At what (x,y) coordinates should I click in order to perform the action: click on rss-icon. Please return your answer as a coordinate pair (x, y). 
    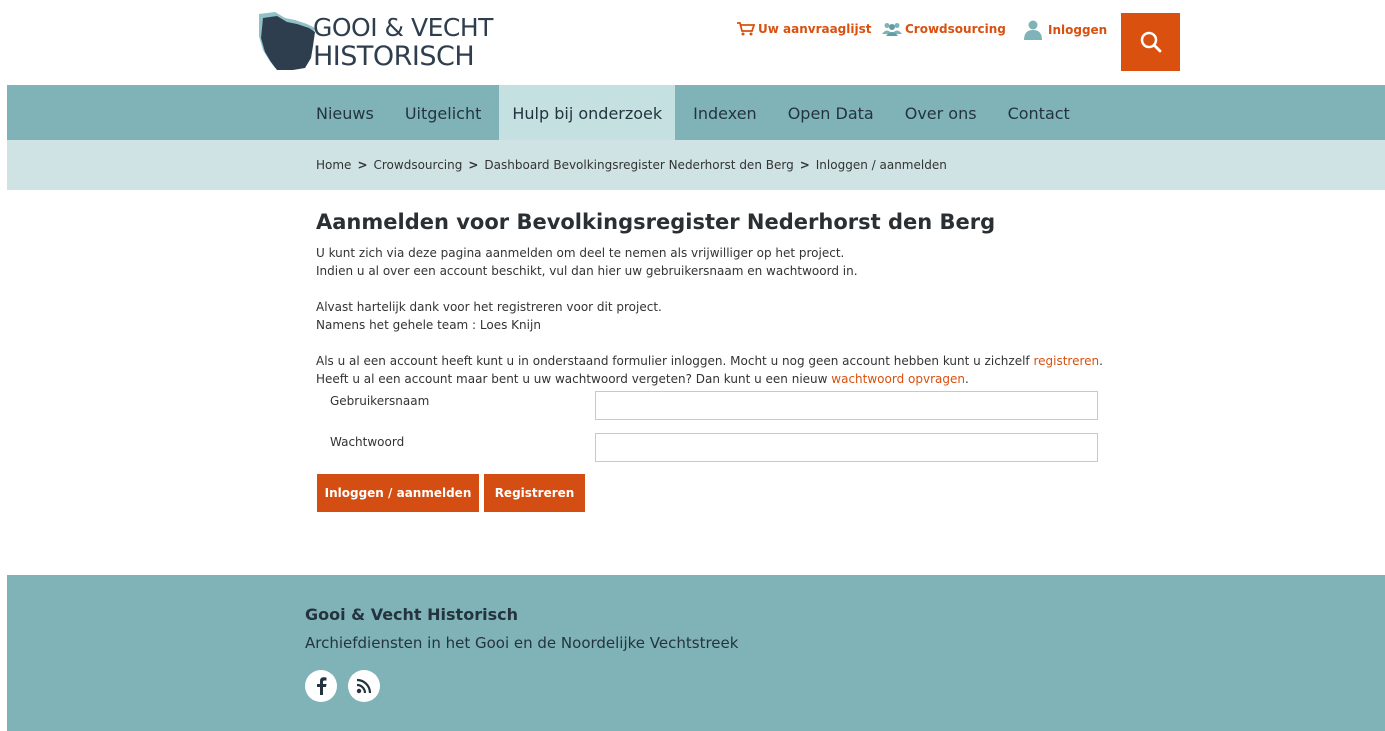
    Looking at the image, I should click on (364, 686).